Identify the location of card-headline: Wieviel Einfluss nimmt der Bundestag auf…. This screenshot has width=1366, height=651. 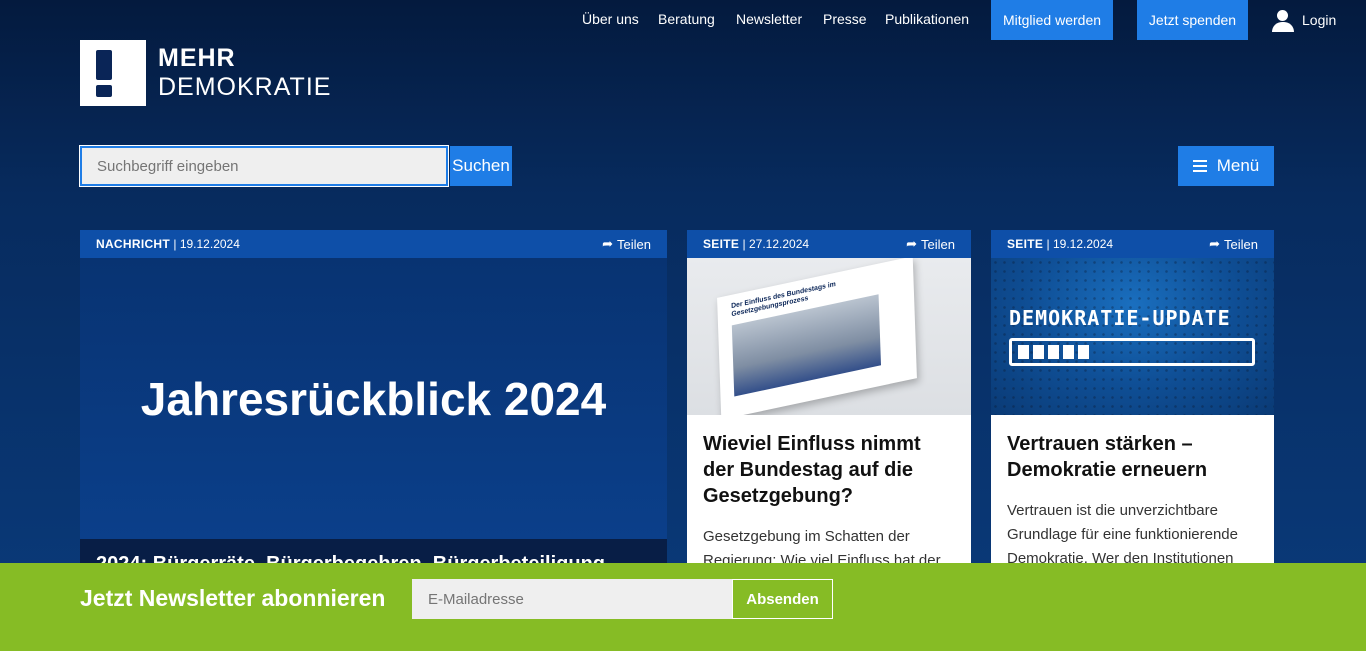
(812, 470).